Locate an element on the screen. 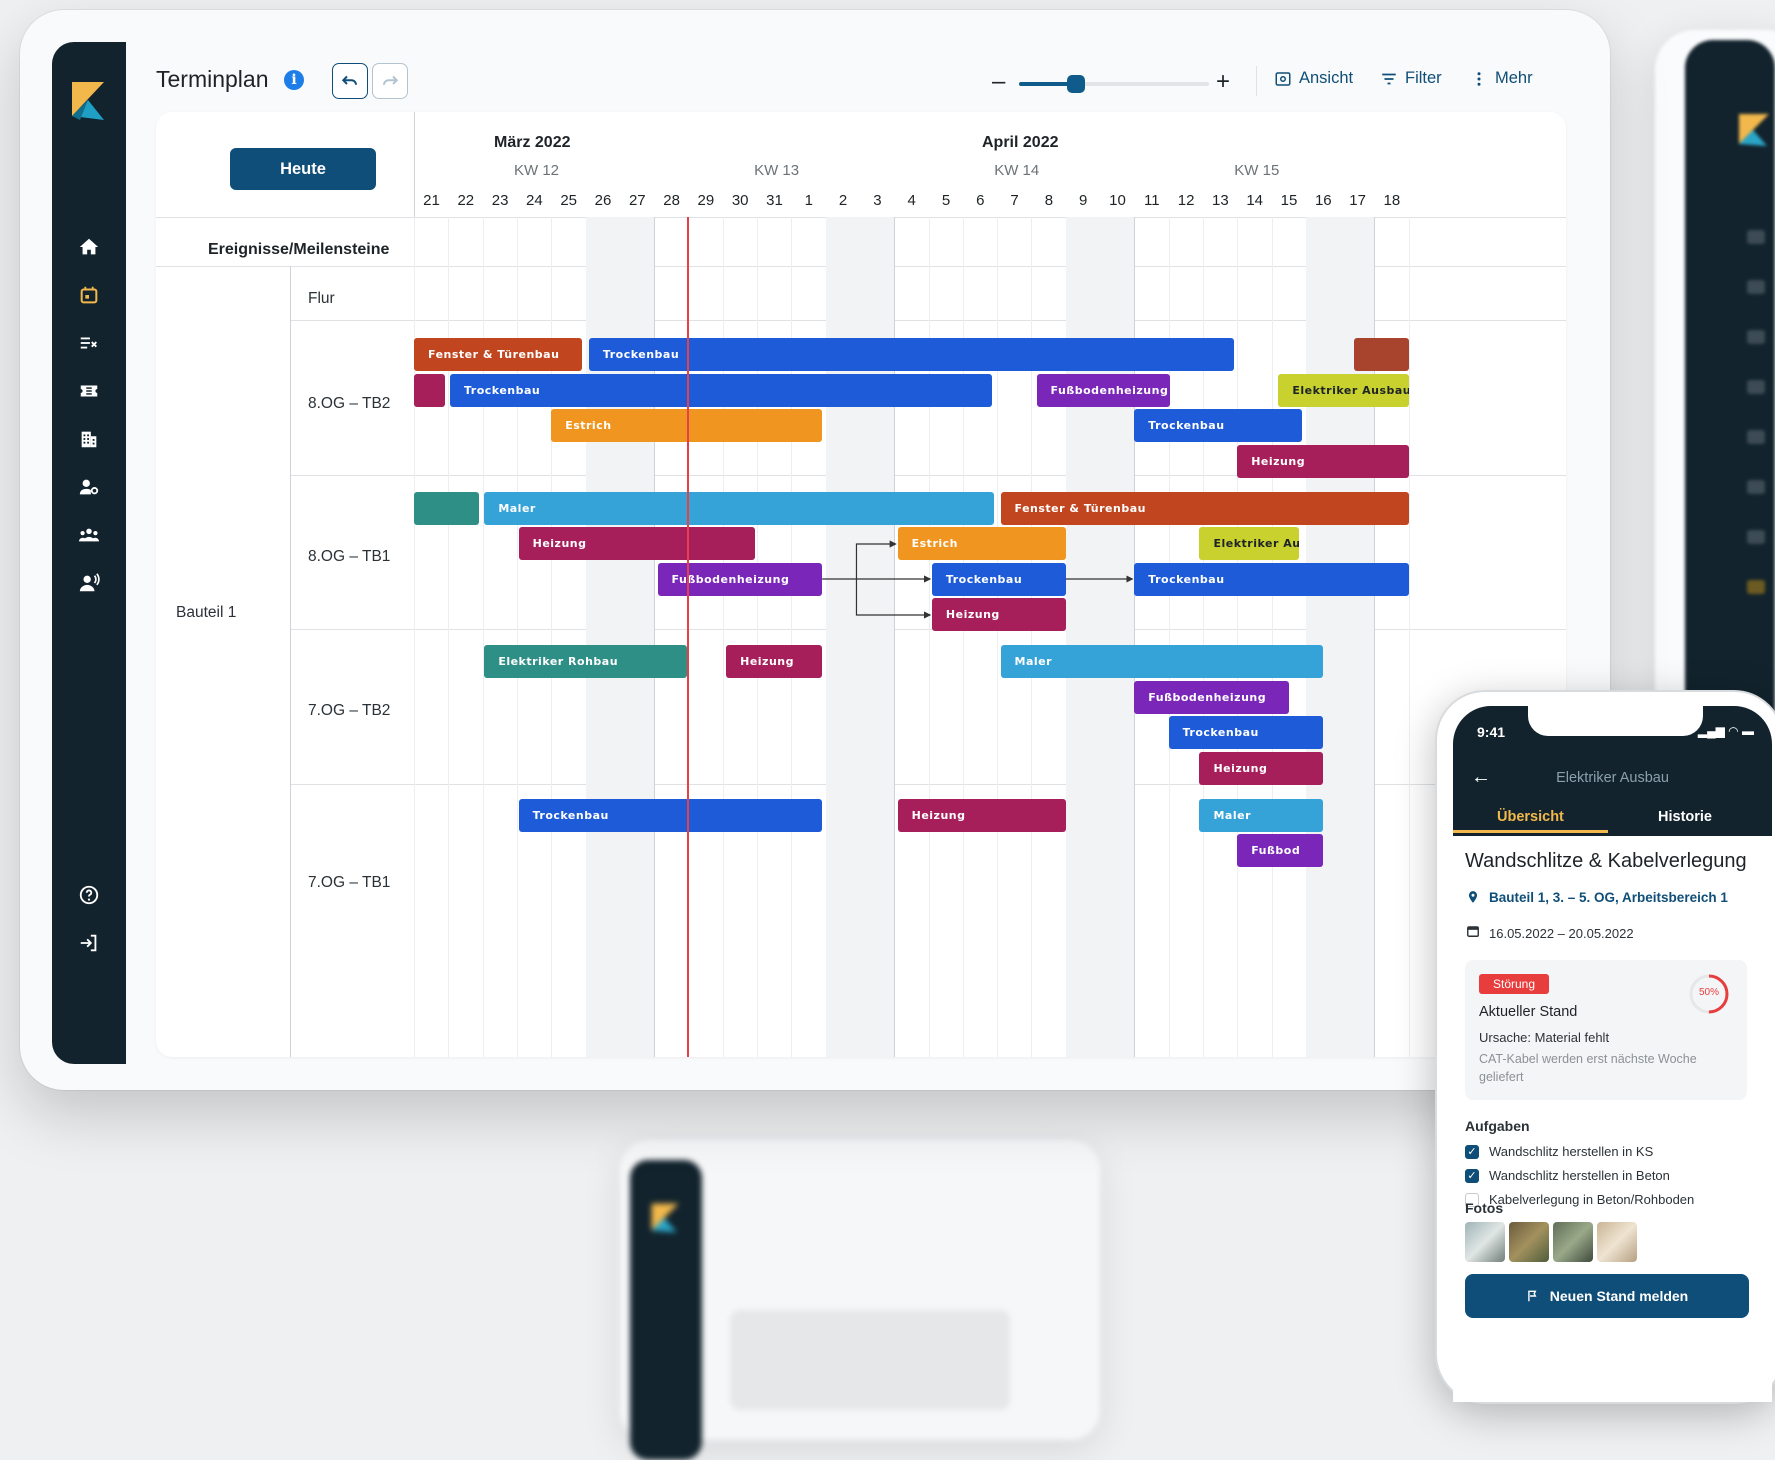 This screenshot has height=1460, width=1775. undo-button is located at coordinates (350, 81).